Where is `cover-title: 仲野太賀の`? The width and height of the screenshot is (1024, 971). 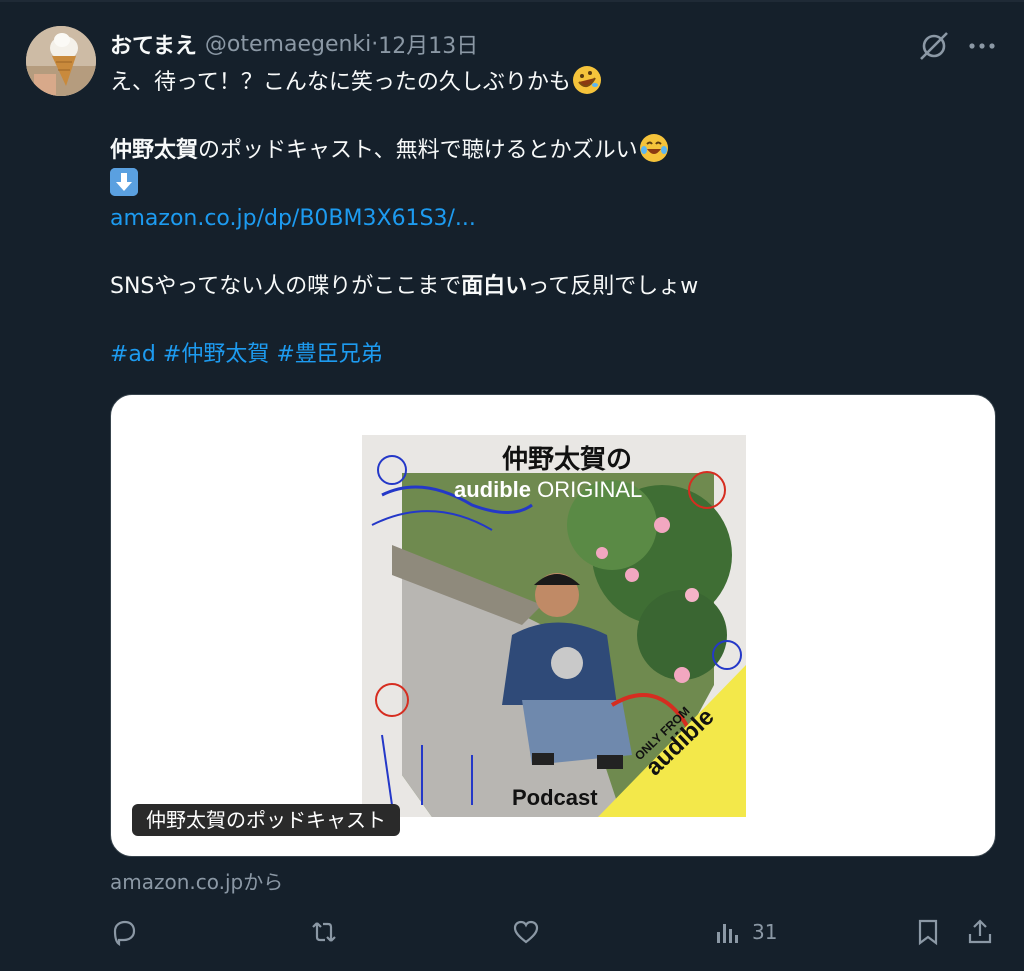 cover-title: 仲野太賀の is located at coordinates (567, 460).